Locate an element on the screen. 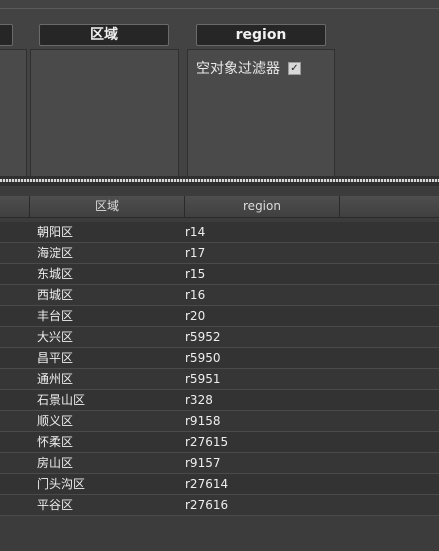  cell-region: r27615 is located at coordinates (207, 442).